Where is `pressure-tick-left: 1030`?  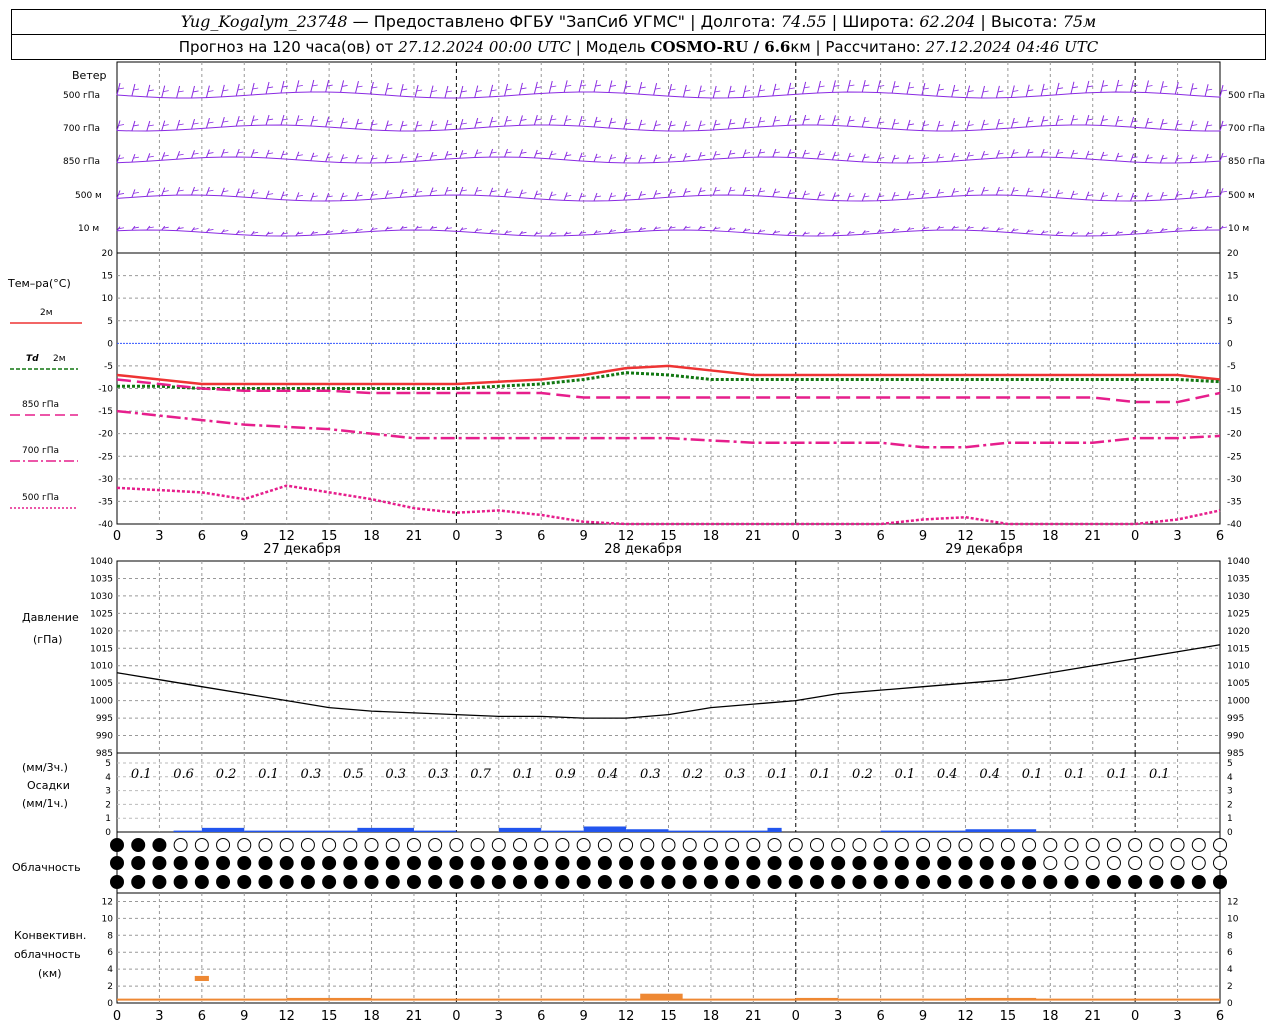
pressure-tick-left: 1030 is located at coordinates (101, 597).